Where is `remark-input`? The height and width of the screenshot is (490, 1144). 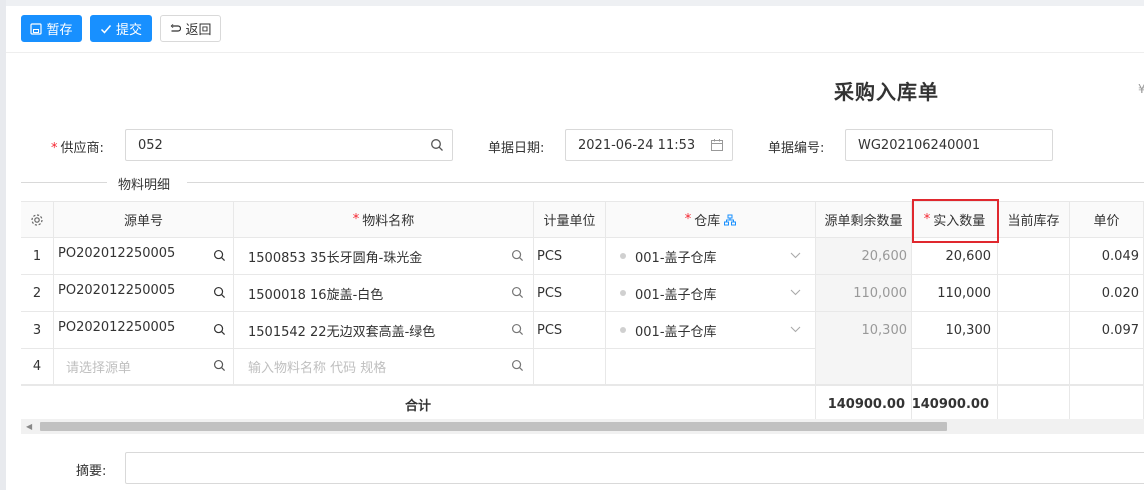
remark-input is located at coordinates (634, 468).